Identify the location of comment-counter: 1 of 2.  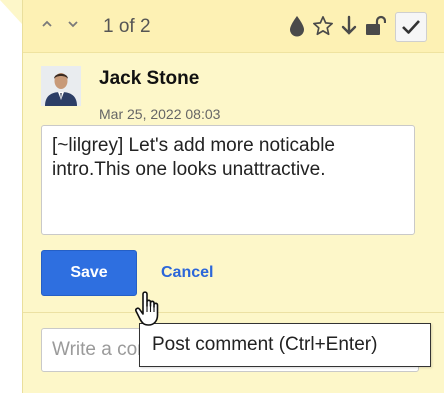
(127, 26).